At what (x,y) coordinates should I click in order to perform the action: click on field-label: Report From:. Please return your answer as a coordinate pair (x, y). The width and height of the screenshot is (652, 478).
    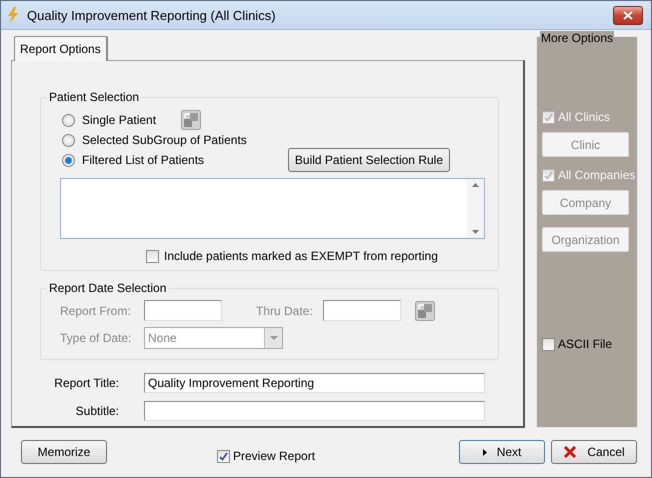
    Looking at the image, I should click on (96, 311).